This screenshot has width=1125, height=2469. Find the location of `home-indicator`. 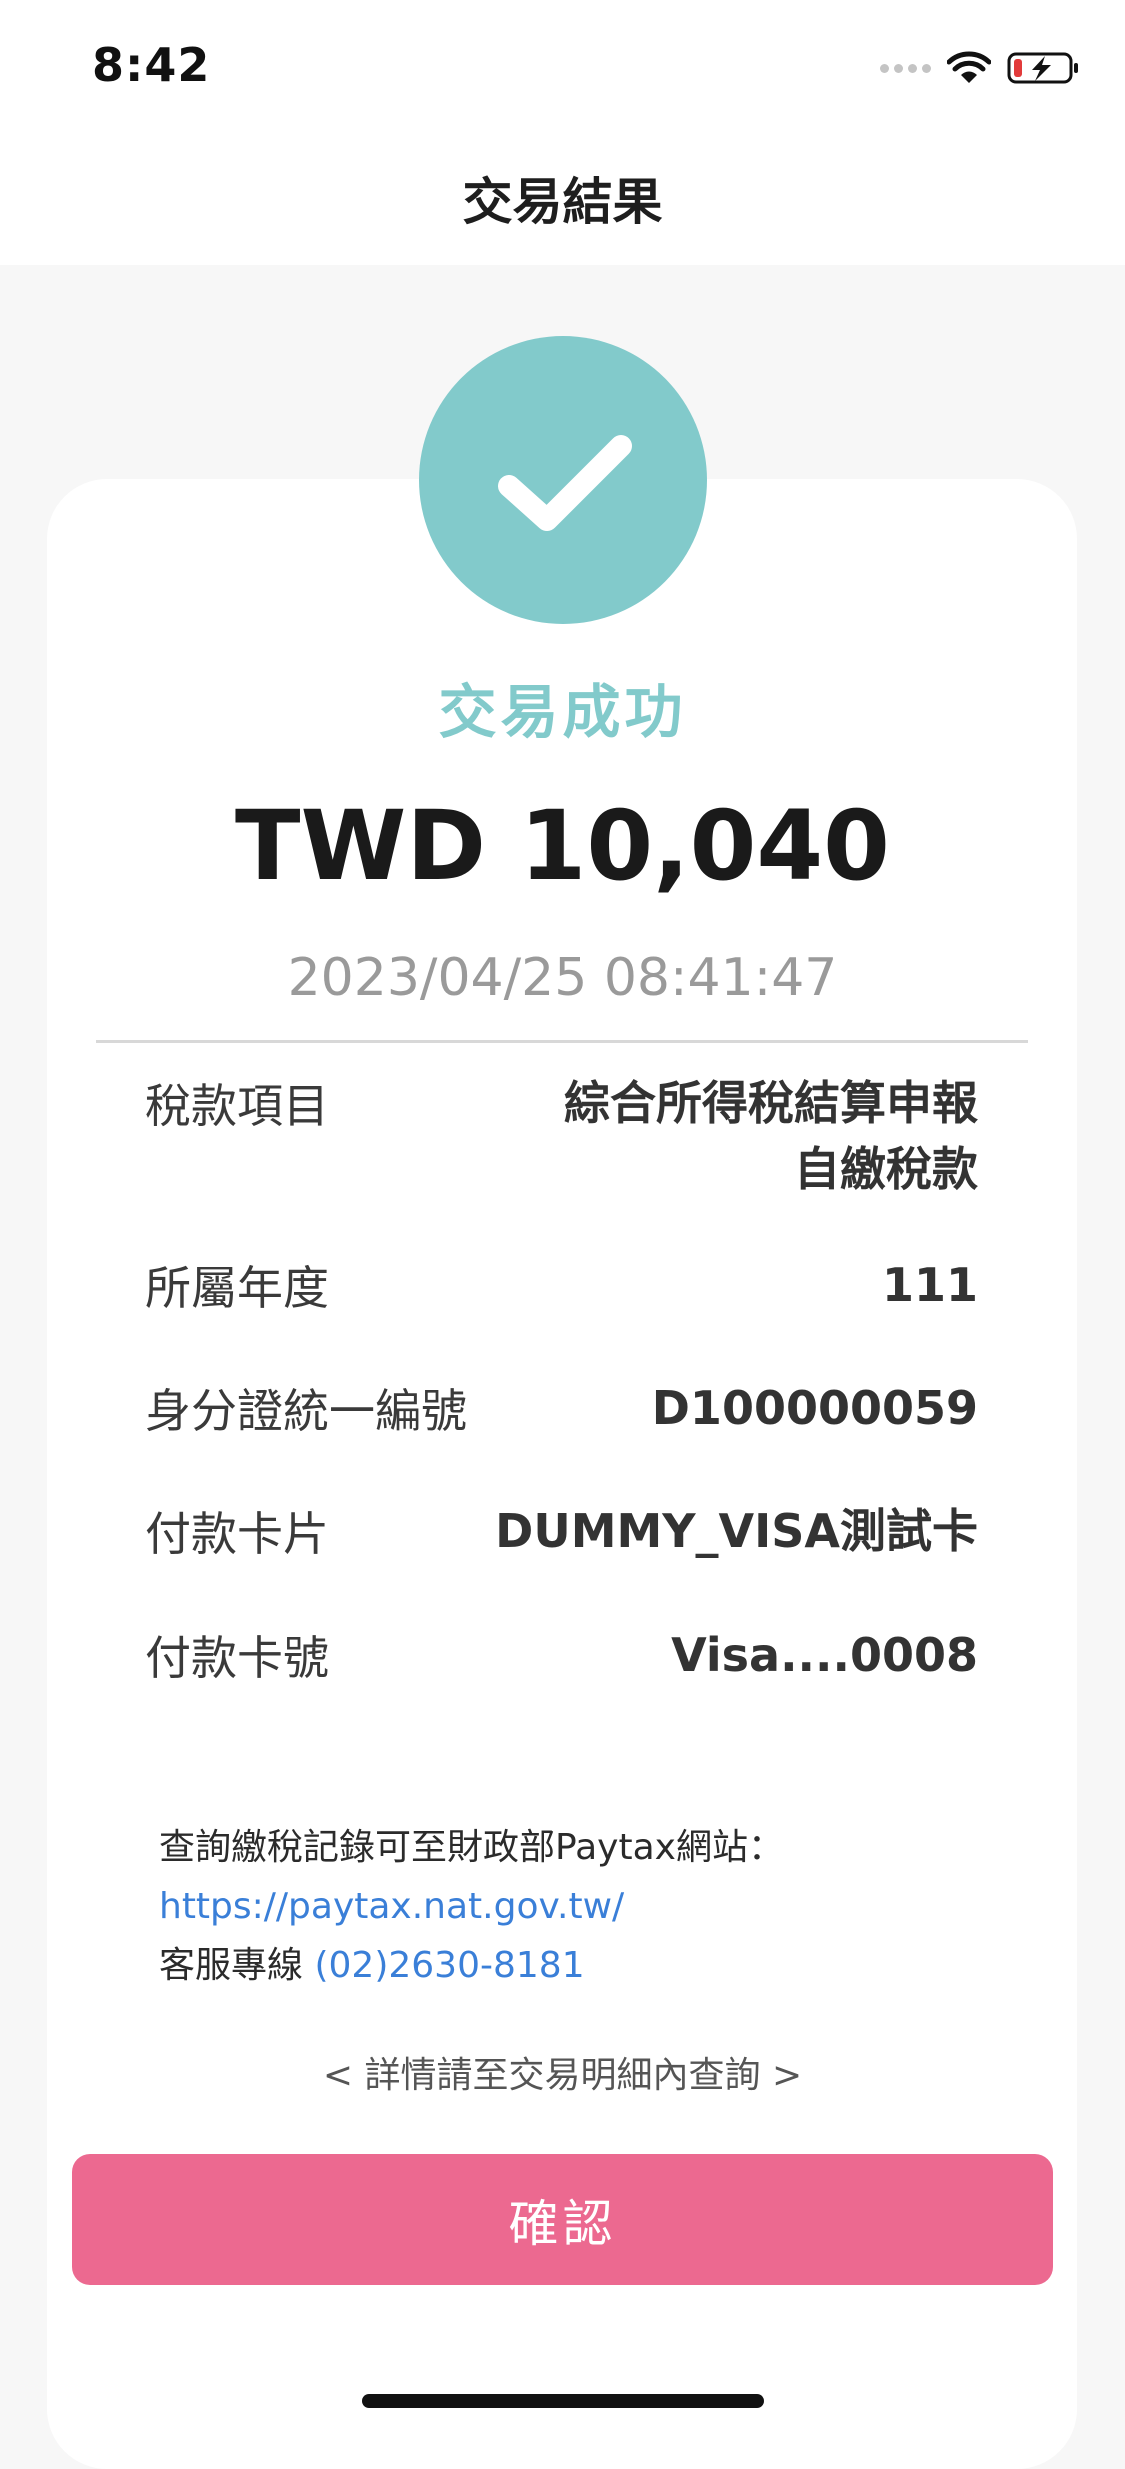

home-indicator is located at coordinates (563, 2401).